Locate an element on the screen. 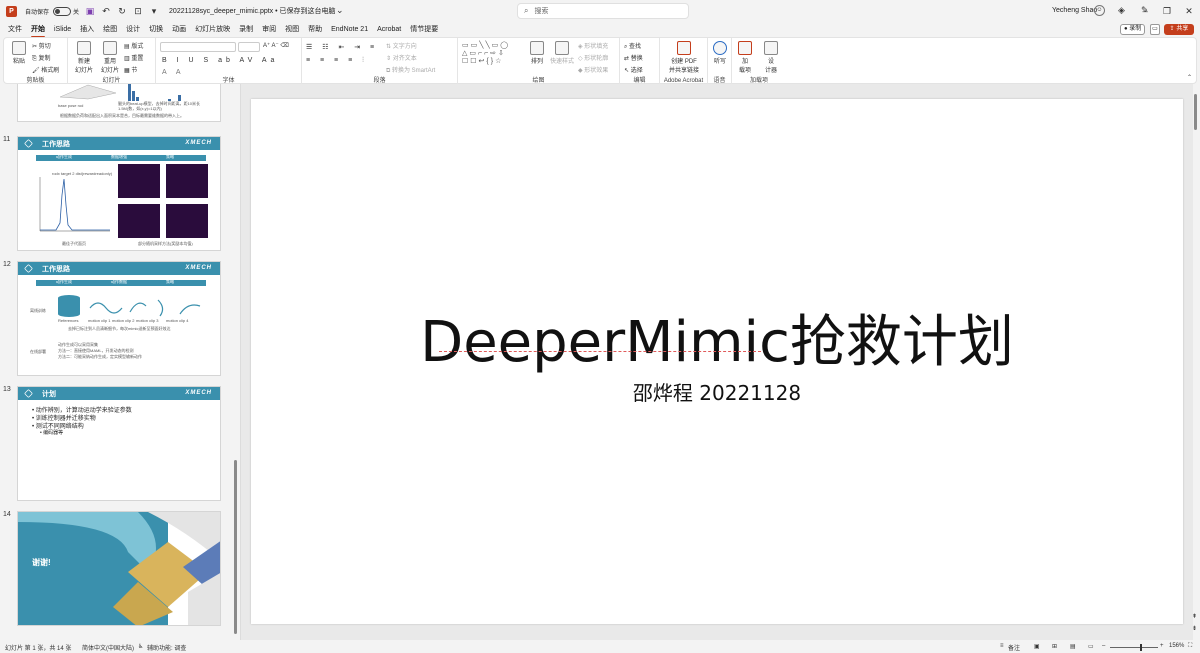 The image size is (1200, 653). tab-insert: 插入 is located at coordinates (87, 29).